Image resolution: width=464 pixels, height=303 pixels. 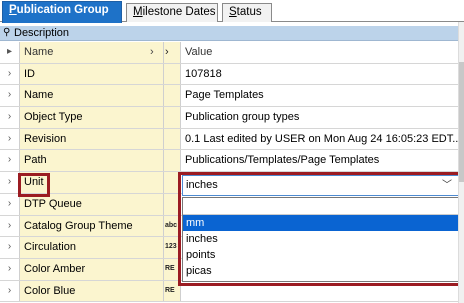 I want to click on table-row: › ID 107818, so click(x=229, y=74).